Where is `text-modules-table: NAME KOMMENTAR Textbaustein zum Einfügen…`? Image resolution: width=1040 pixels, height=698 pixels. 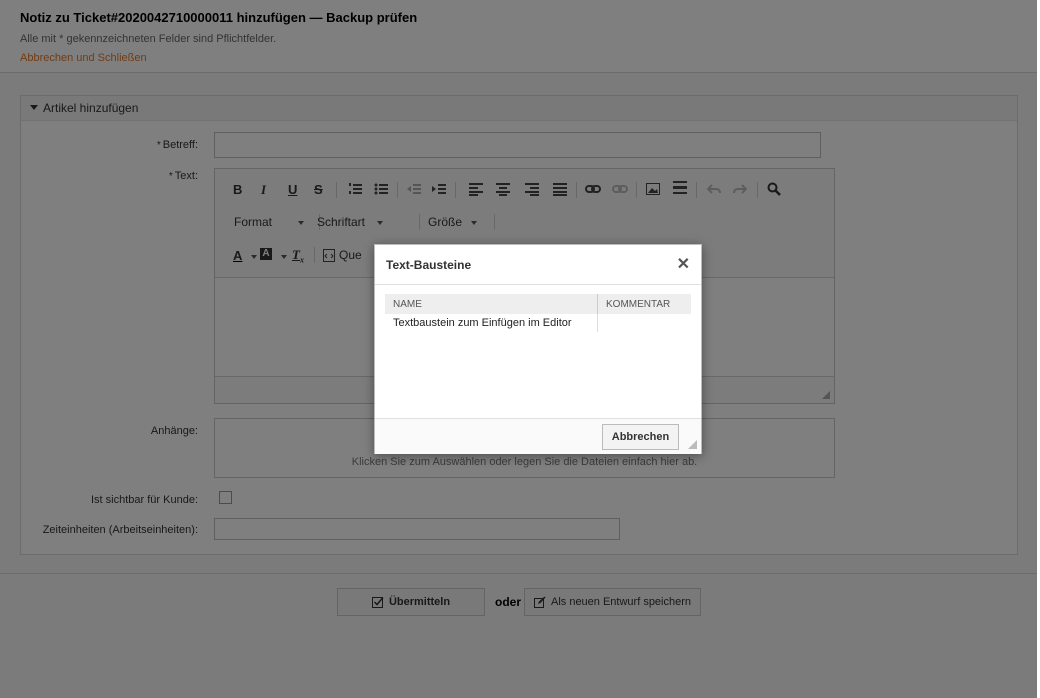 text-modules-table: NAME KOMMENTAR Textbaustein zum Einfügen… is located at coordinates (538, 313).